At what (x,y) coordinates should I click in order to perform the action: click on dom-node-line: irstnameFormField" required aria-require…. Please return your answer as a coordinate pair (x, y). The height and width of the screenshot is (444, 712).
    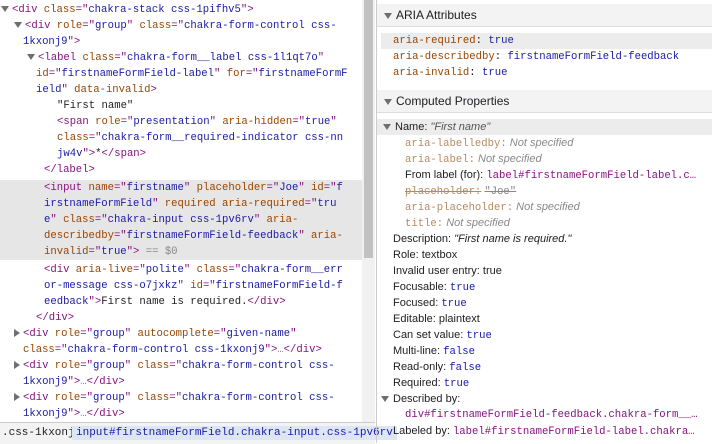
    Looking at the image, I should click on (181, 204).